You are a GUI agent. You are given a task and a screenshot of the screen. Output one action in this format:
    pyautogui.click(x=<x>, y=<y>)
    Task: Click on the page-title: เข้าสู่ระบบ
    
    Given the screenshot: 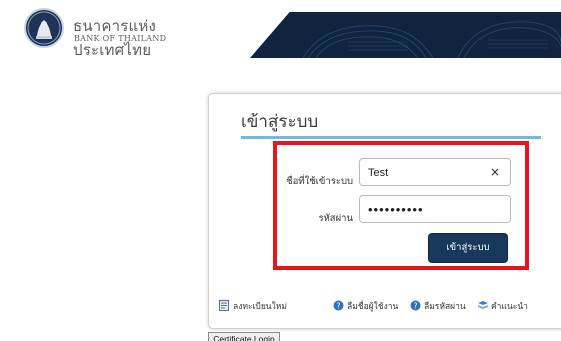 What is the action you would take?
    pyautogui.click(x=280, y=122)
    